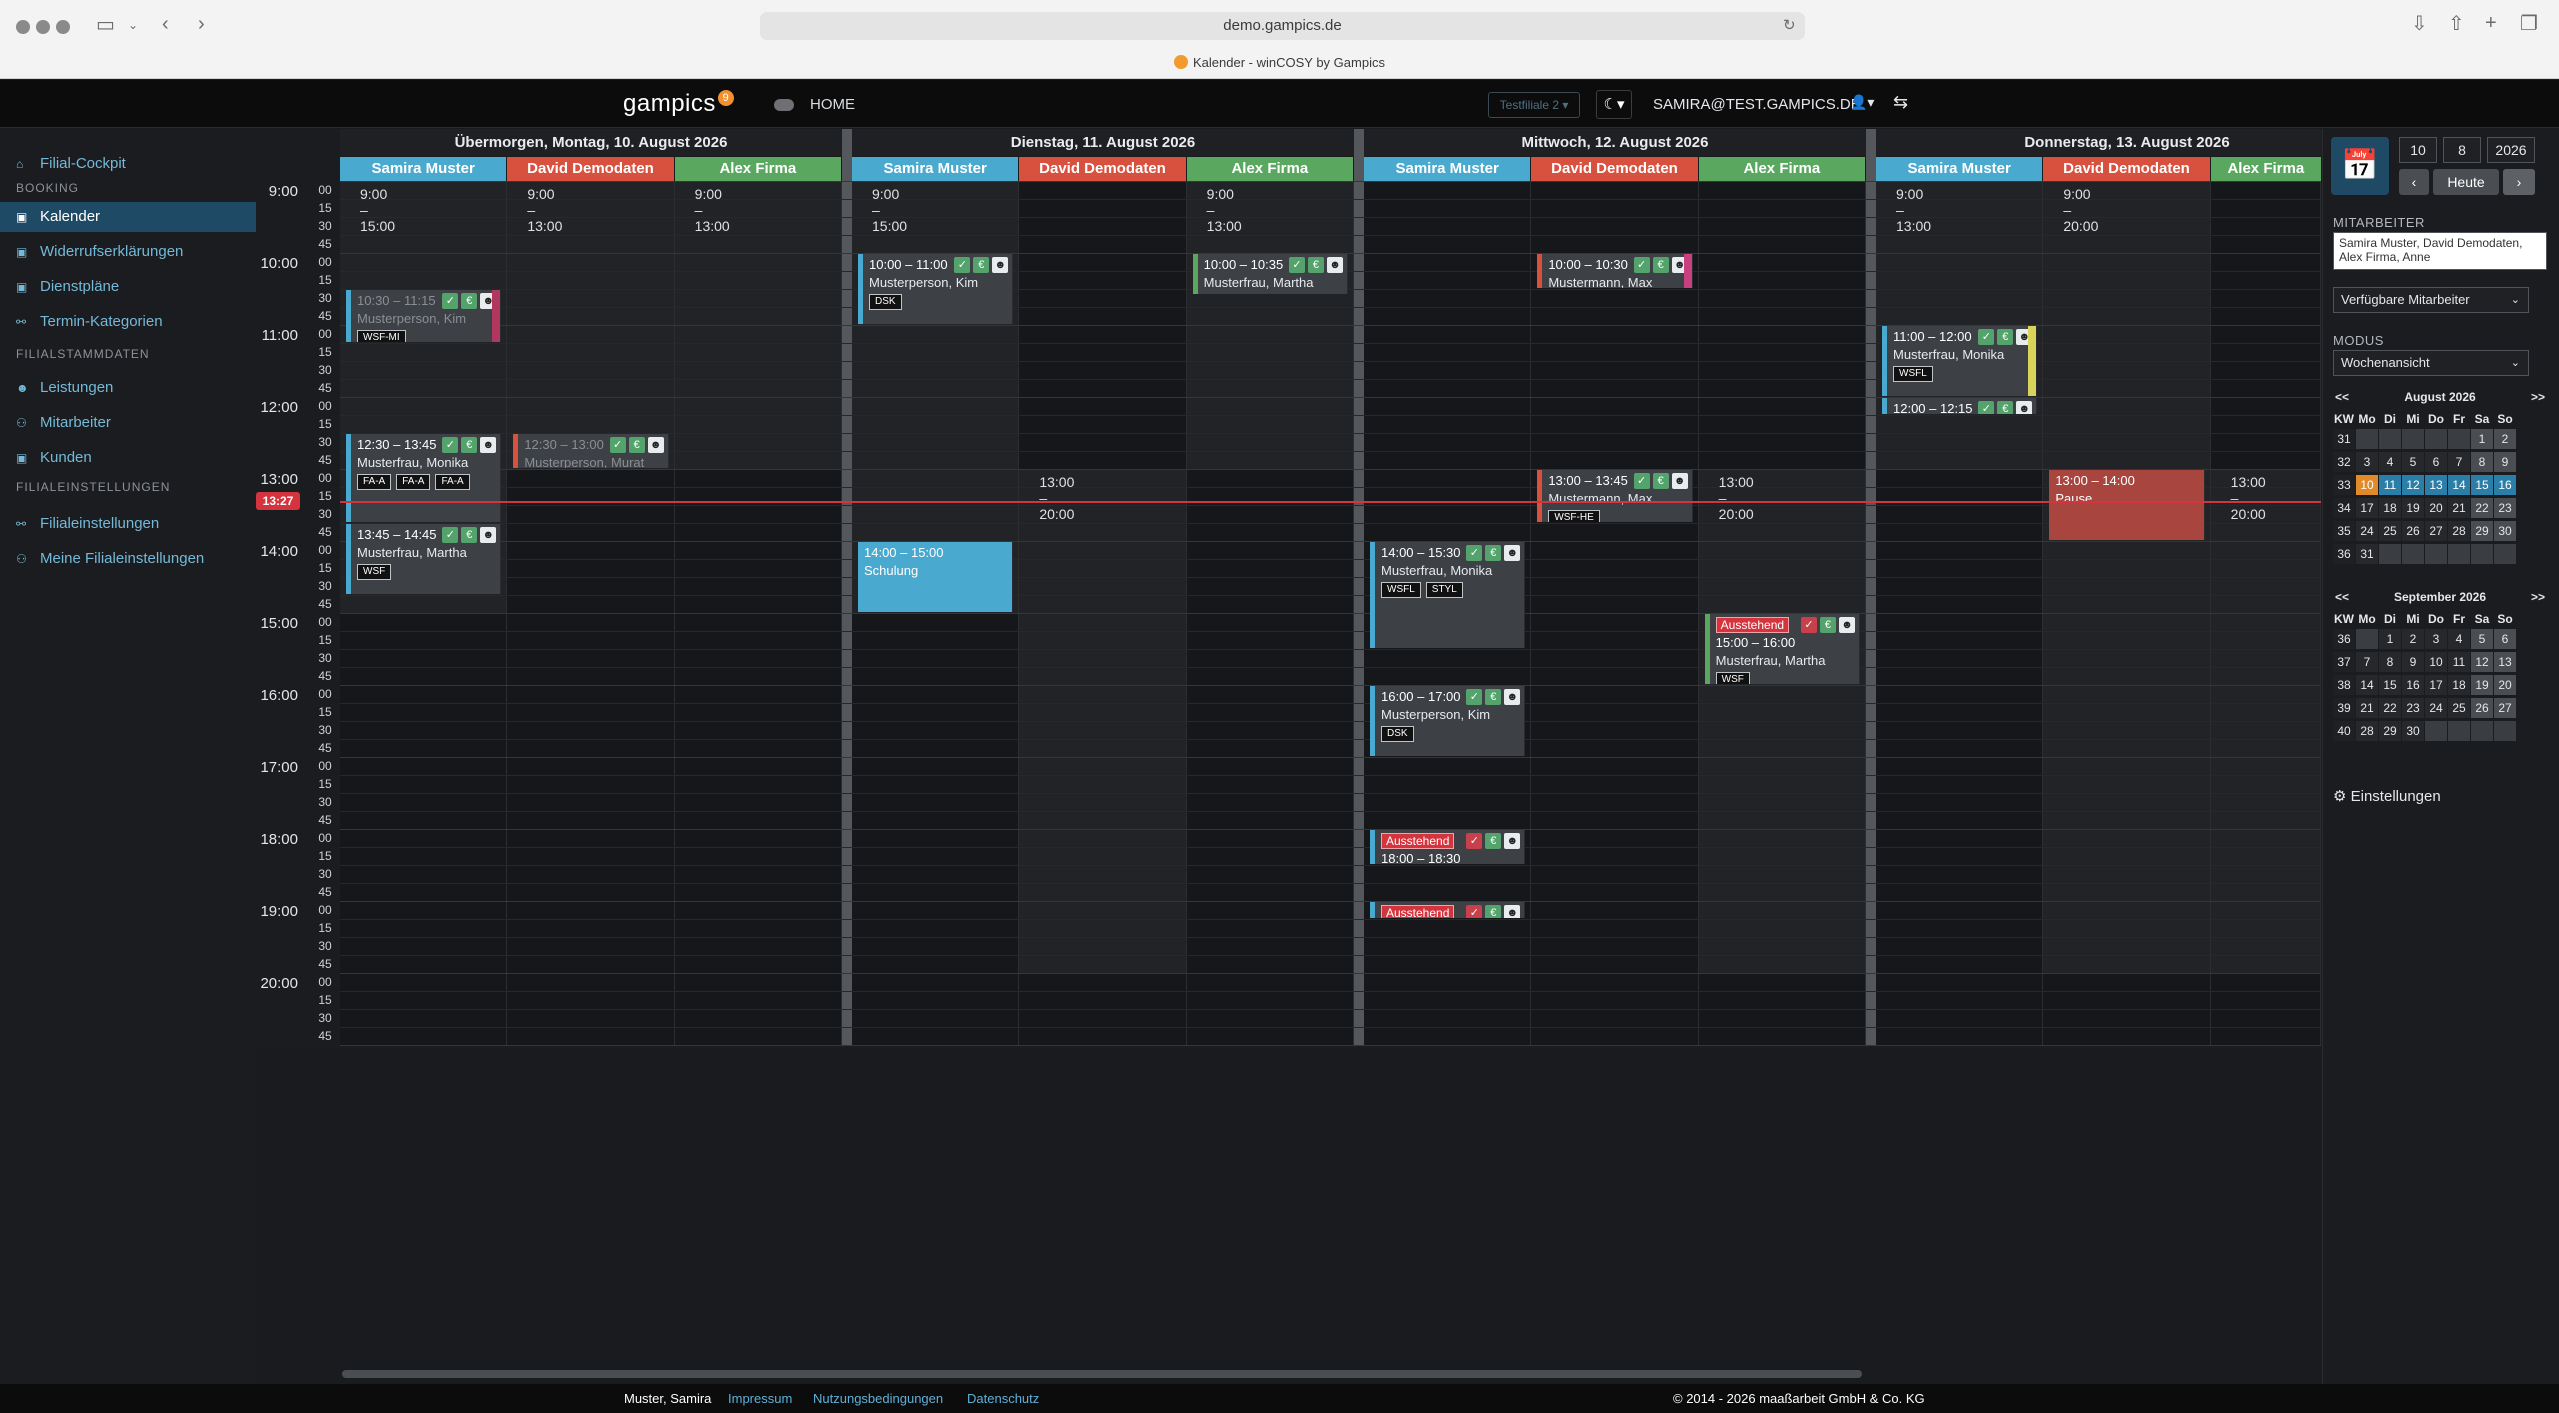 This screenshot has width=2559, height=1413. What do you see at coordinates (128, 559) in the screenshot?
I see `sidebar-item-9: ⚇ Meine Filialeinstellungen` at bounding box center [128, 559].